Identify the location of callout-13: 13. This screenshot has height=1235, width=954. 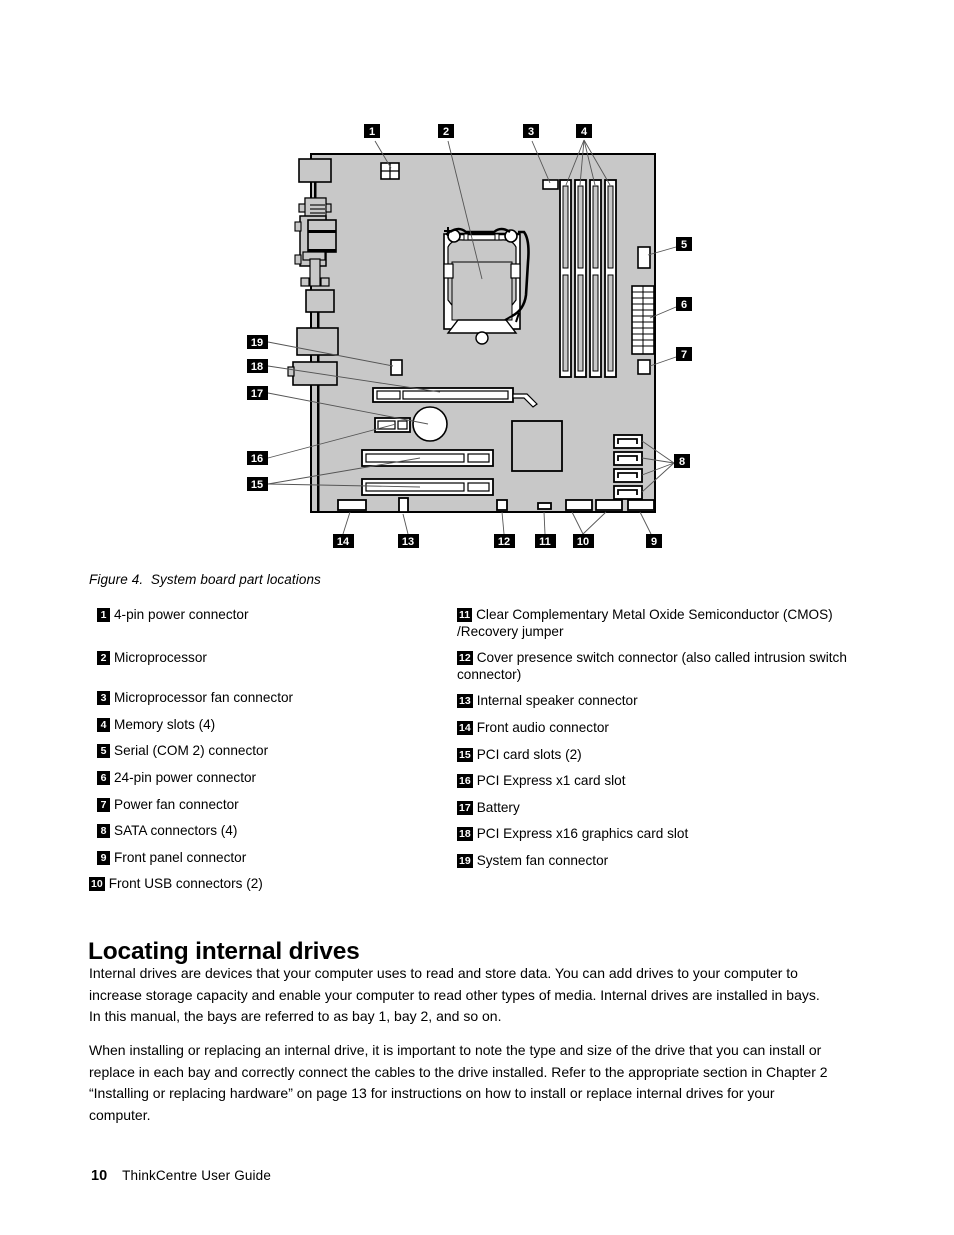
(408, 541).